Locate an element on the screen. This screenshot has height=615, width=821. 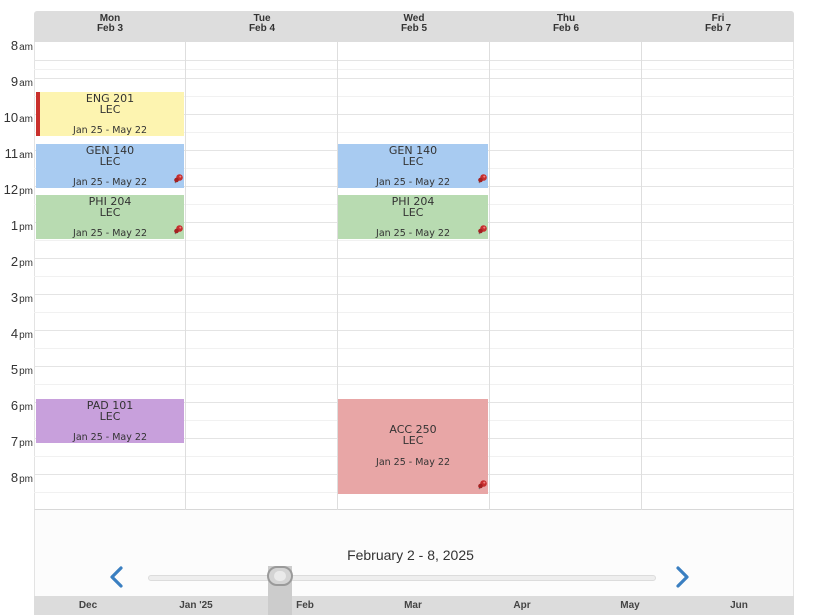
day-header-fri: Fri Feb 7 is located at coordinates (718, 24).